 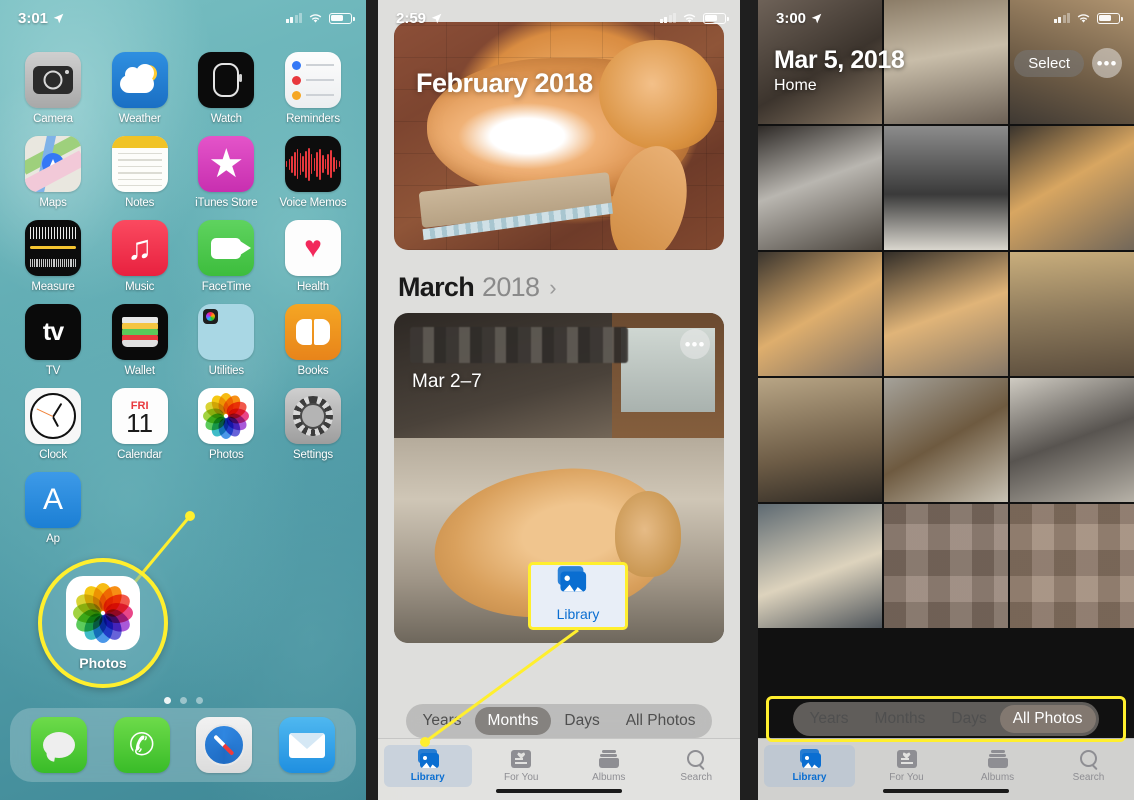 What do you see at coordinates (907, 759) in the screenshot?
I see `for-you-icon` at bounding box center [907, 759].